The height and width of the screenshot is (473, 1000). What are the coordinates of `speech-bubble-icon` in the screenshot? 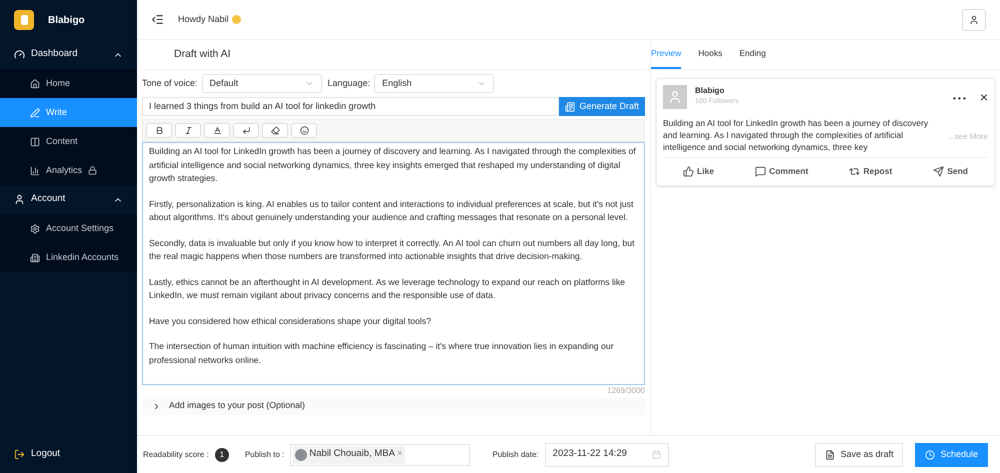 It's located at (760, 171).